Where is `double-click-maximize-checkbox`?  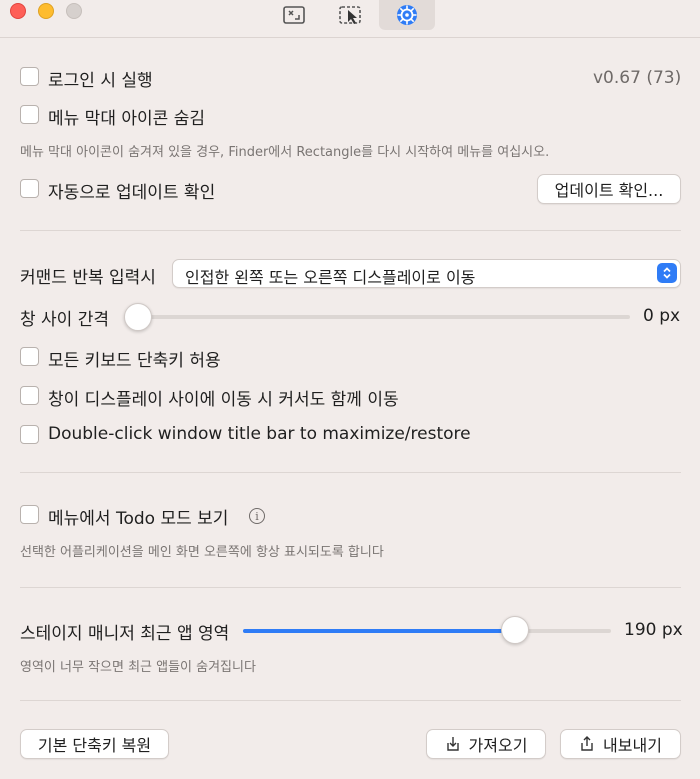 double-click-maximize-checkbox is located at coordinates (29, 434).